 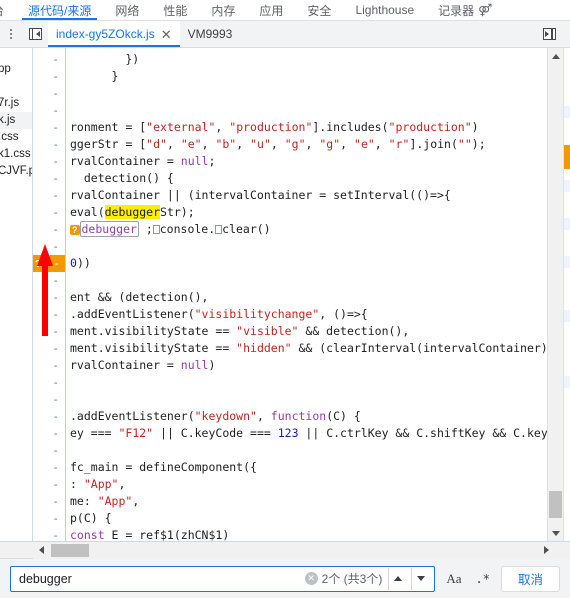 What do you see at coordinates (306, 297) in the screenshot?
I see `code-line: ent && (detection(),` at bounding box center [306, 297].